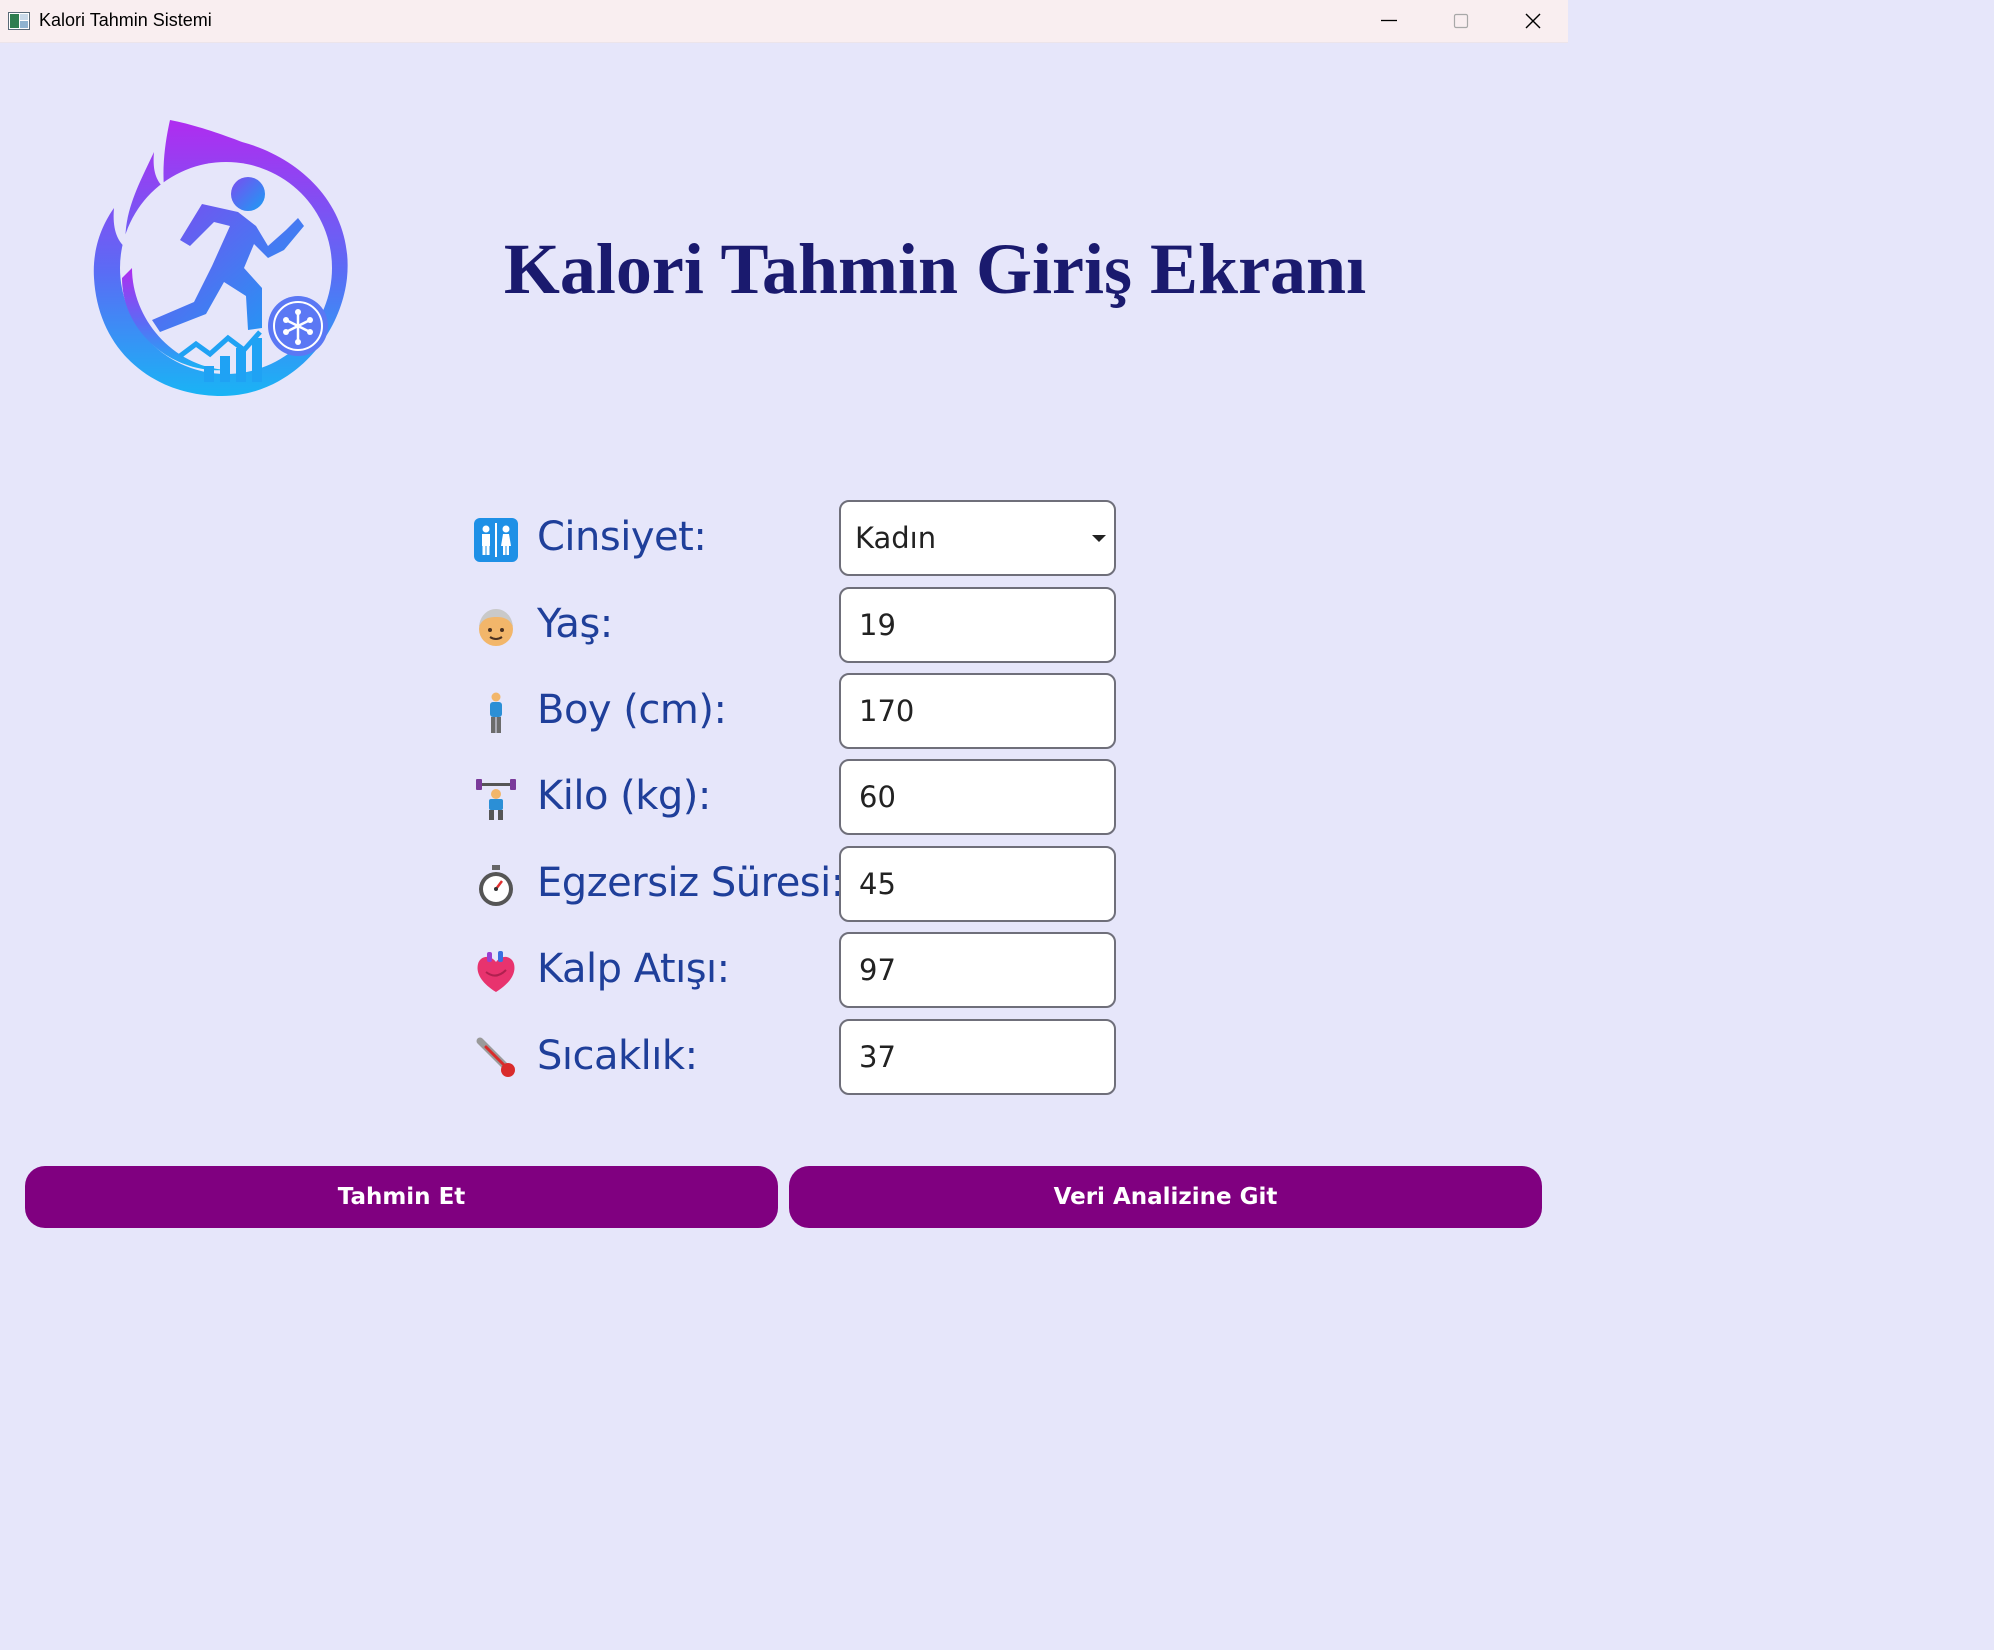 The width and height of the screenshot is (1994, 1650). Describe the element at coordinates (896, 538) in the screenshot. I see `gender-select-value: Kadın` at that location.